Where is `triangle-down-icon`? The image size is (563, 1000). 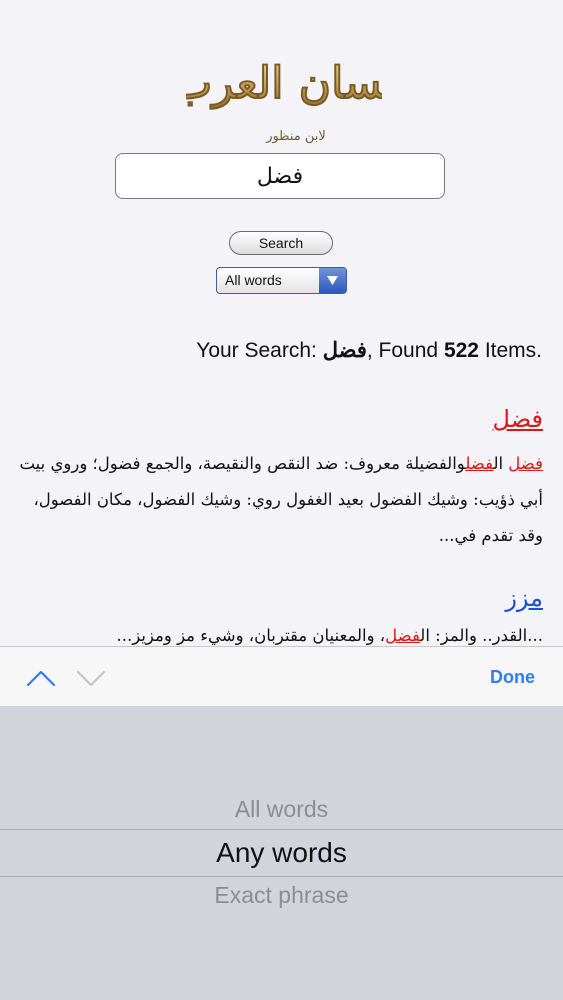
triangle-down-icon is located at coordinates (332, 280).